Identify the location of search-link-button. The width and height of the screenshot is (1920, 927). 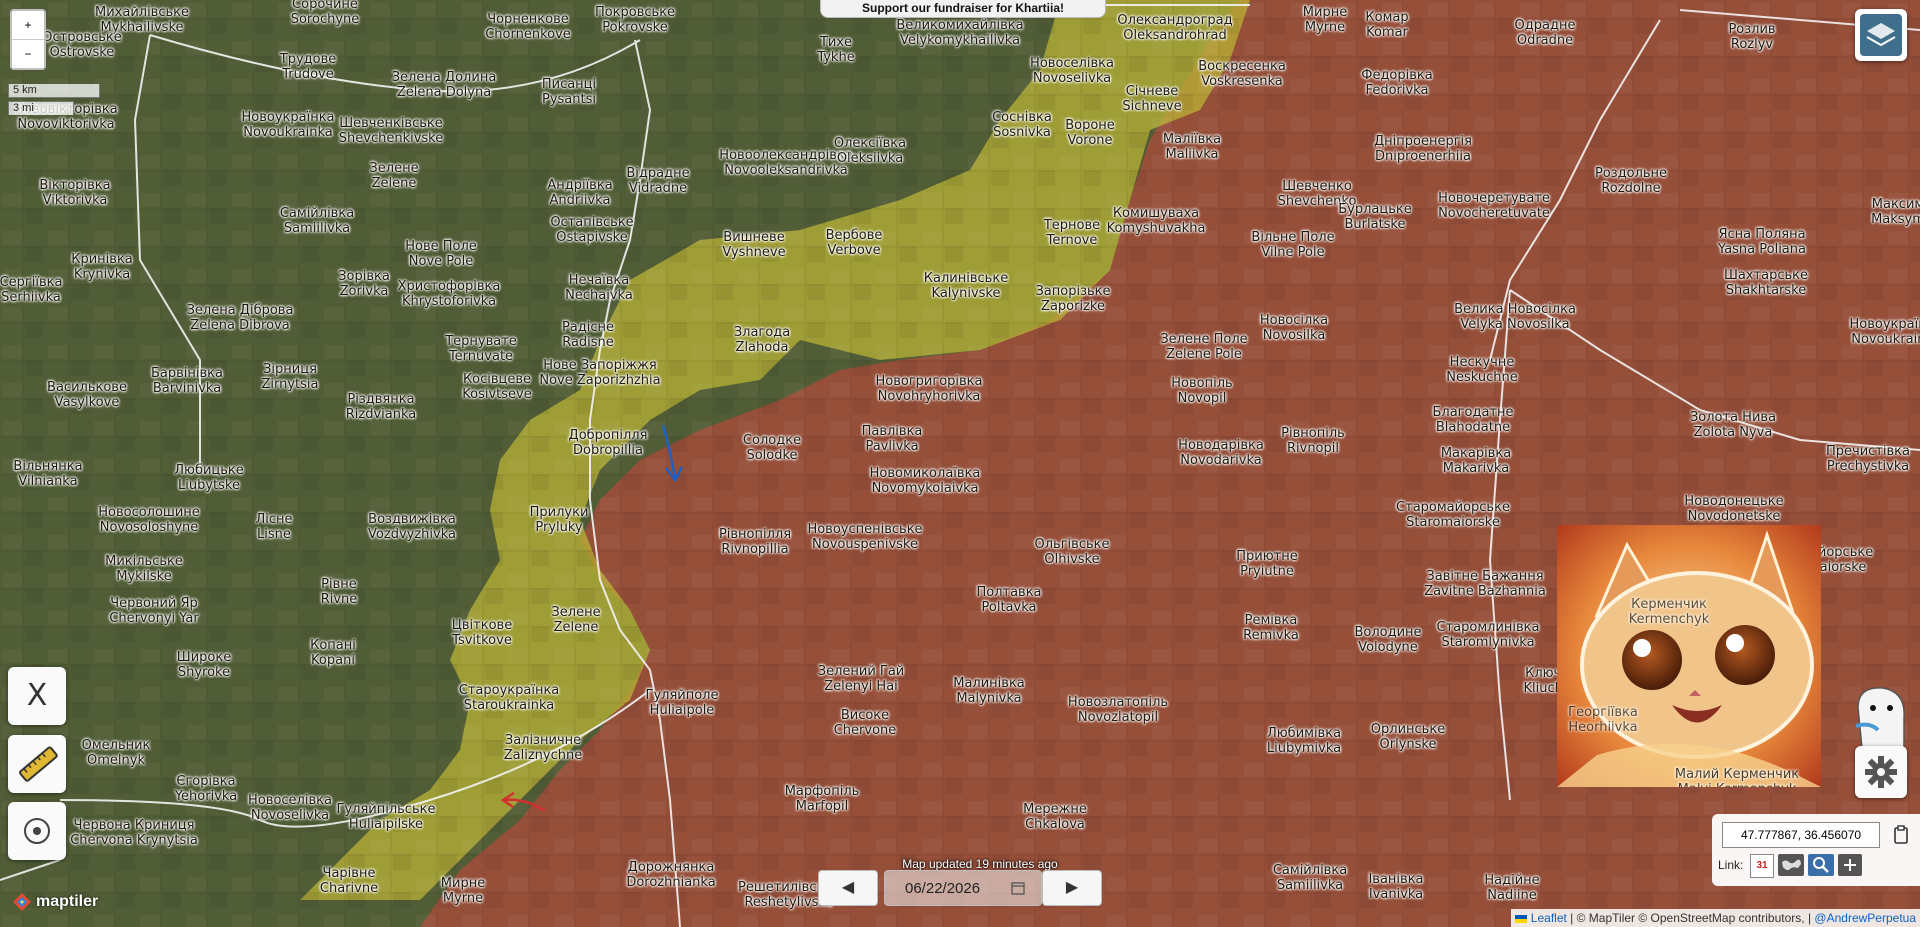
(1821, 865).